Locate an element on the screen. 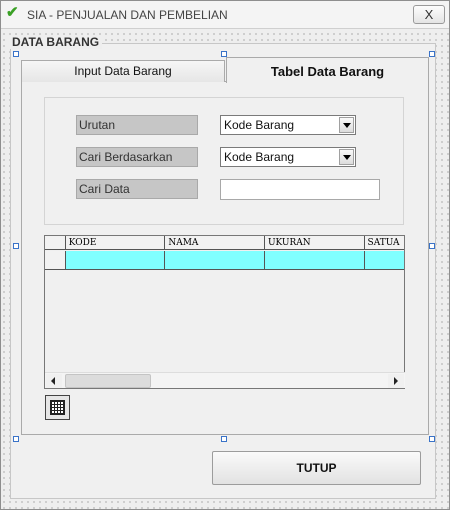  frame-legend: DATA BARANG is located at coordinates (56, 42).